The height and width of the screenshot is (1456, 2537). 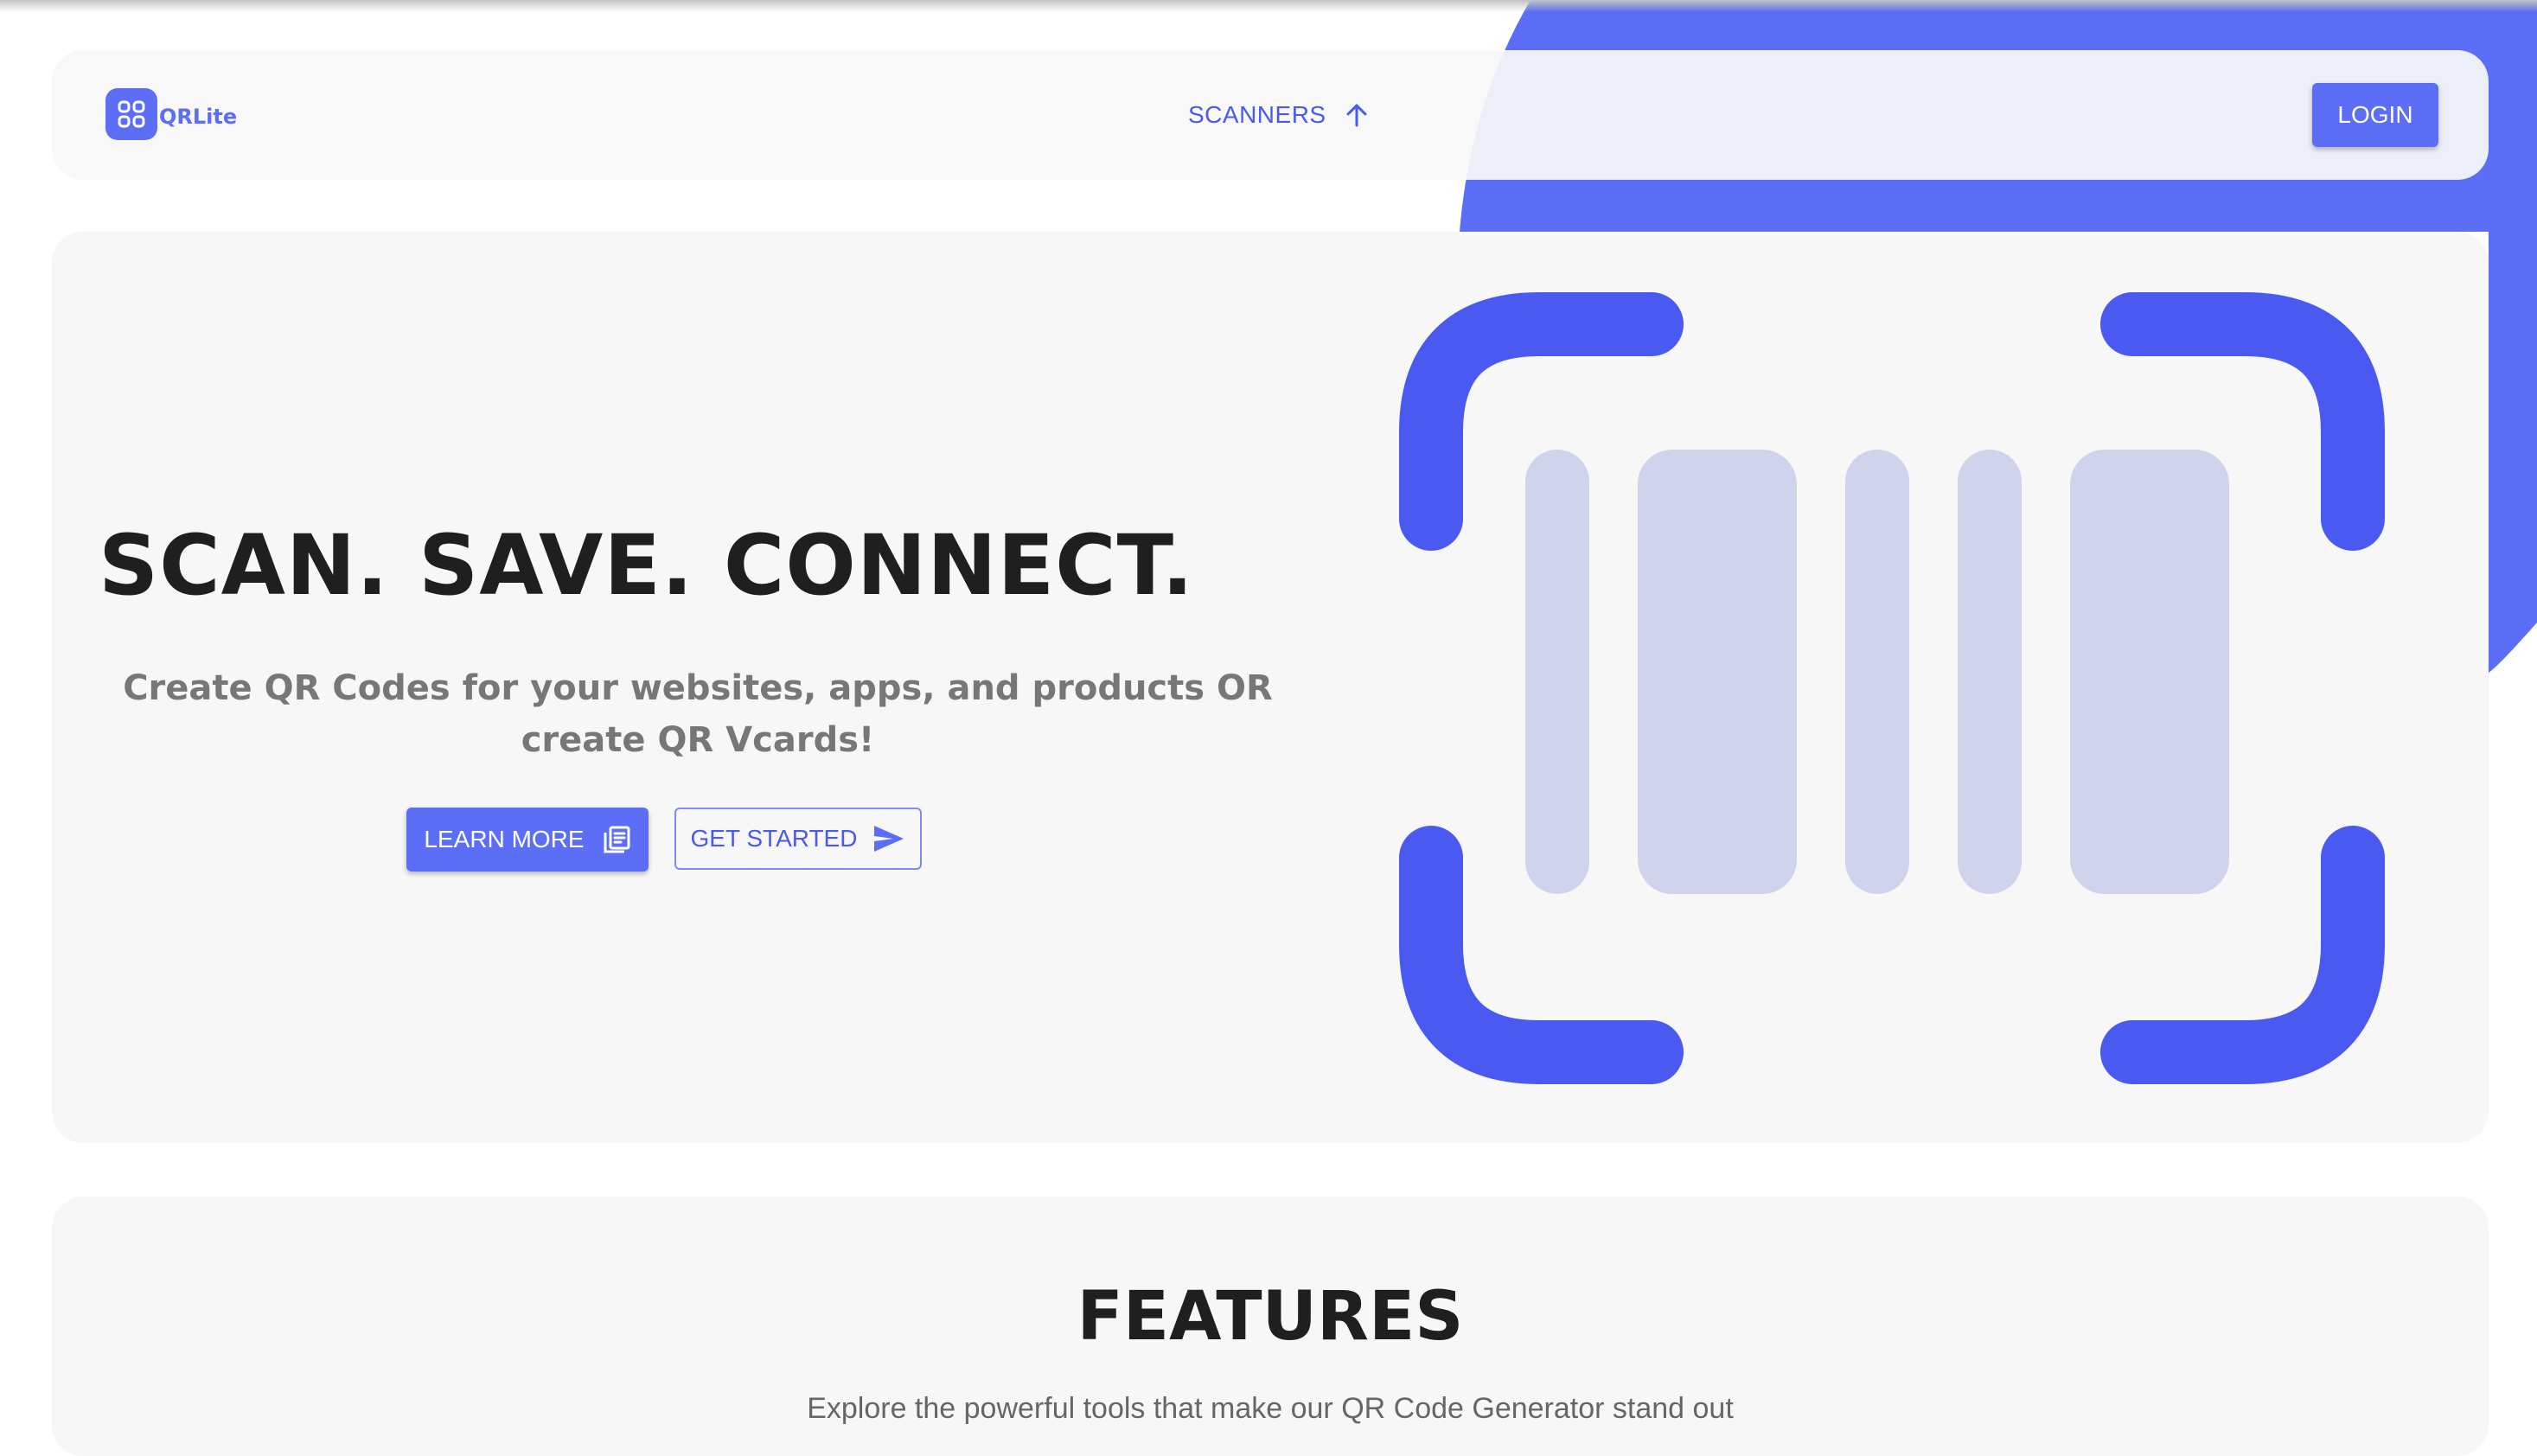 What do you see at coordinates (1877, 672) in the screenshot?
I see `scanner-bars` at bounding box center [1877, 672].